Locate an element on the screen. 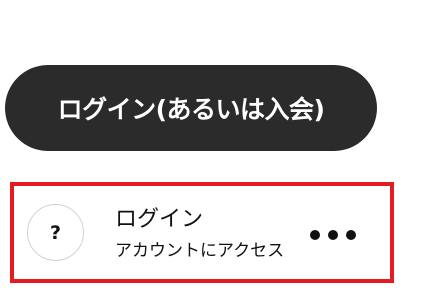  avatar-placeholder-icon: ? is located at coordinates (55, 232).